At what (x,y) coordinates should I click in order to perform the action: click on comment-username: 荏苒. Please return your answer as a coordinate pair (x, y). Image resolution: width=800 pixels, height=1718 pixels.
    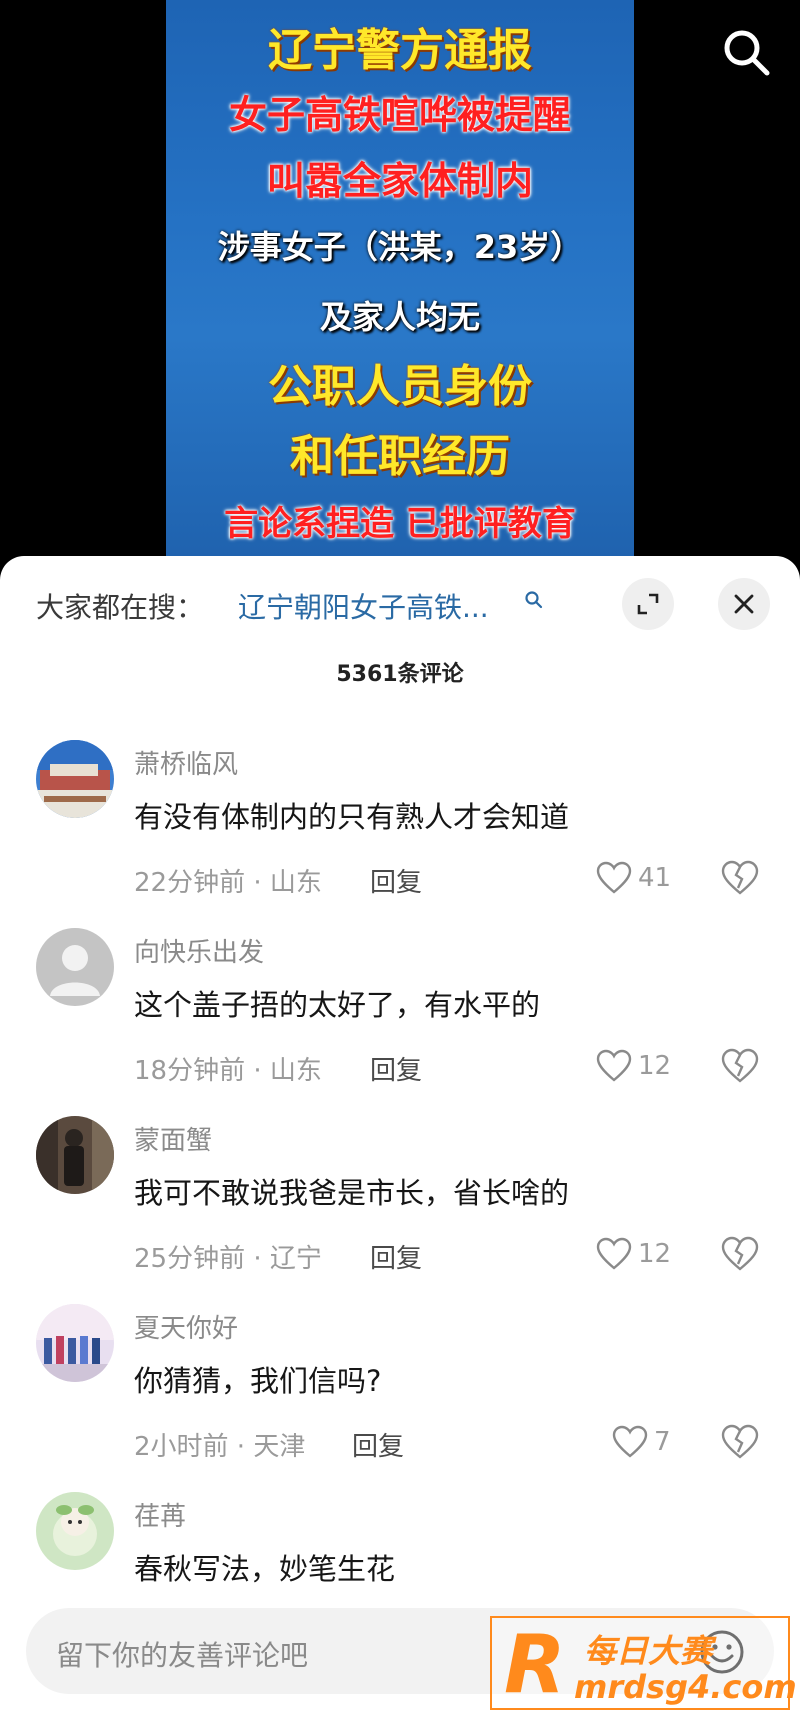
    Looking at the image, I should click on (160, 1514).